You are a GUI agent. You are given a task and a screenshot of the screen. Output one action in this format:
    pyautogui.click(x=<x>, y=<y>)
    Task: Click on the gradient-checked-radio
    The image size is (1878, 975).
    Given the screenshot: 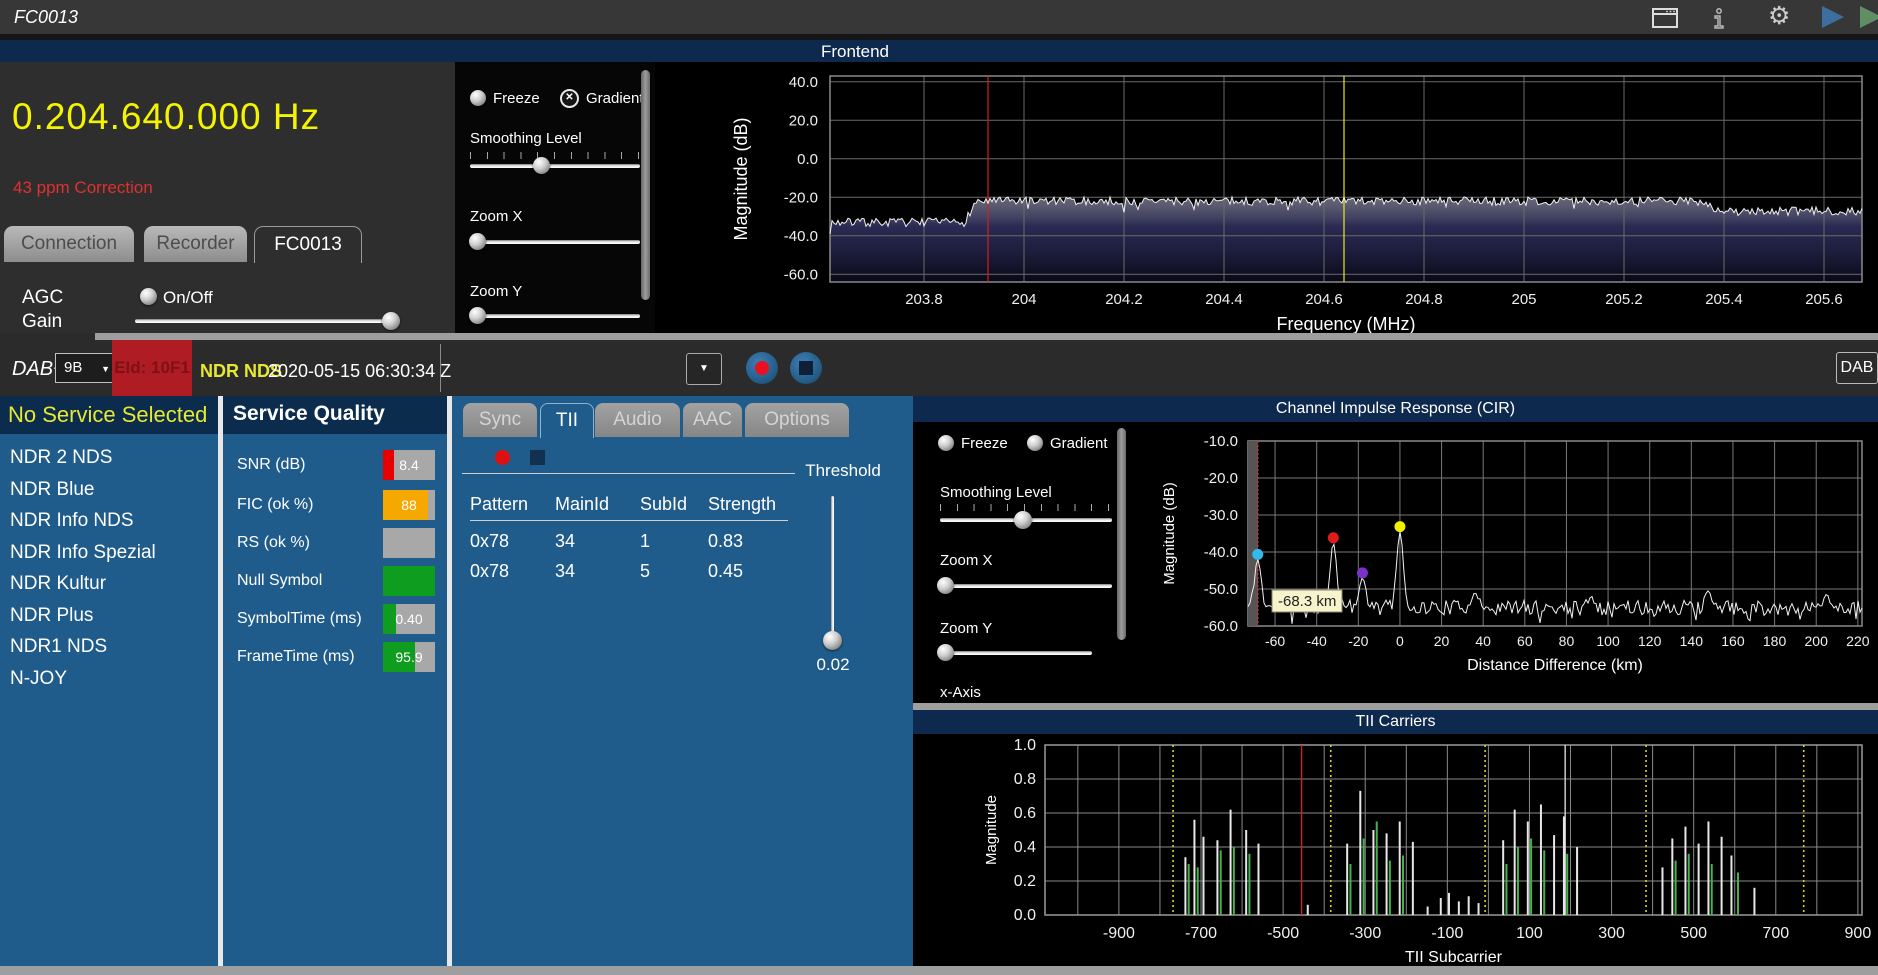 What is the action you would take?
    pyautogui.click(x=569, y=98)
    